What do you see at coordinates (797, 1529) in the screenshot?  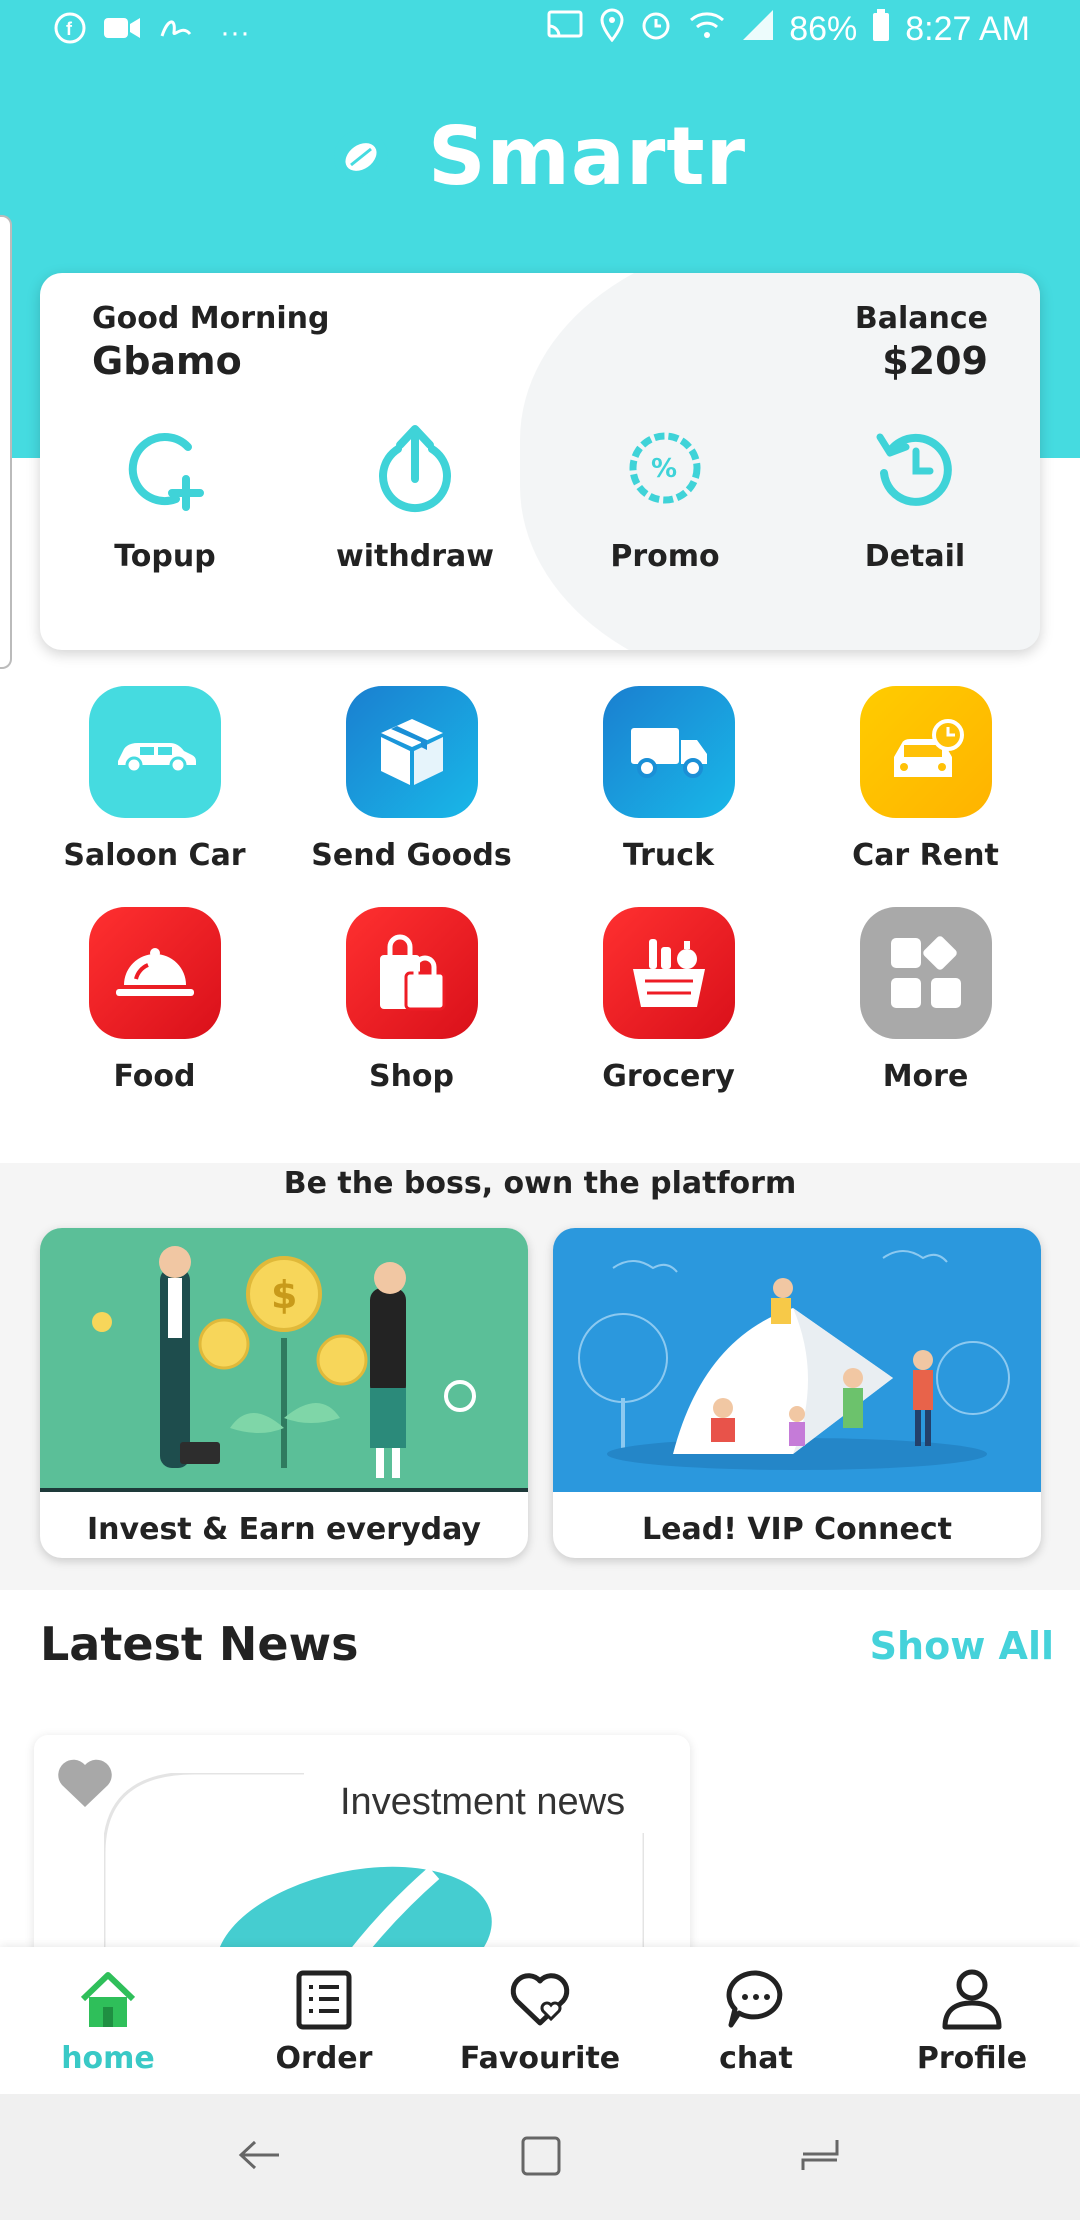 I see `promo-card-label: Lead! VIP Connect` at bounding box center [797, 1529].